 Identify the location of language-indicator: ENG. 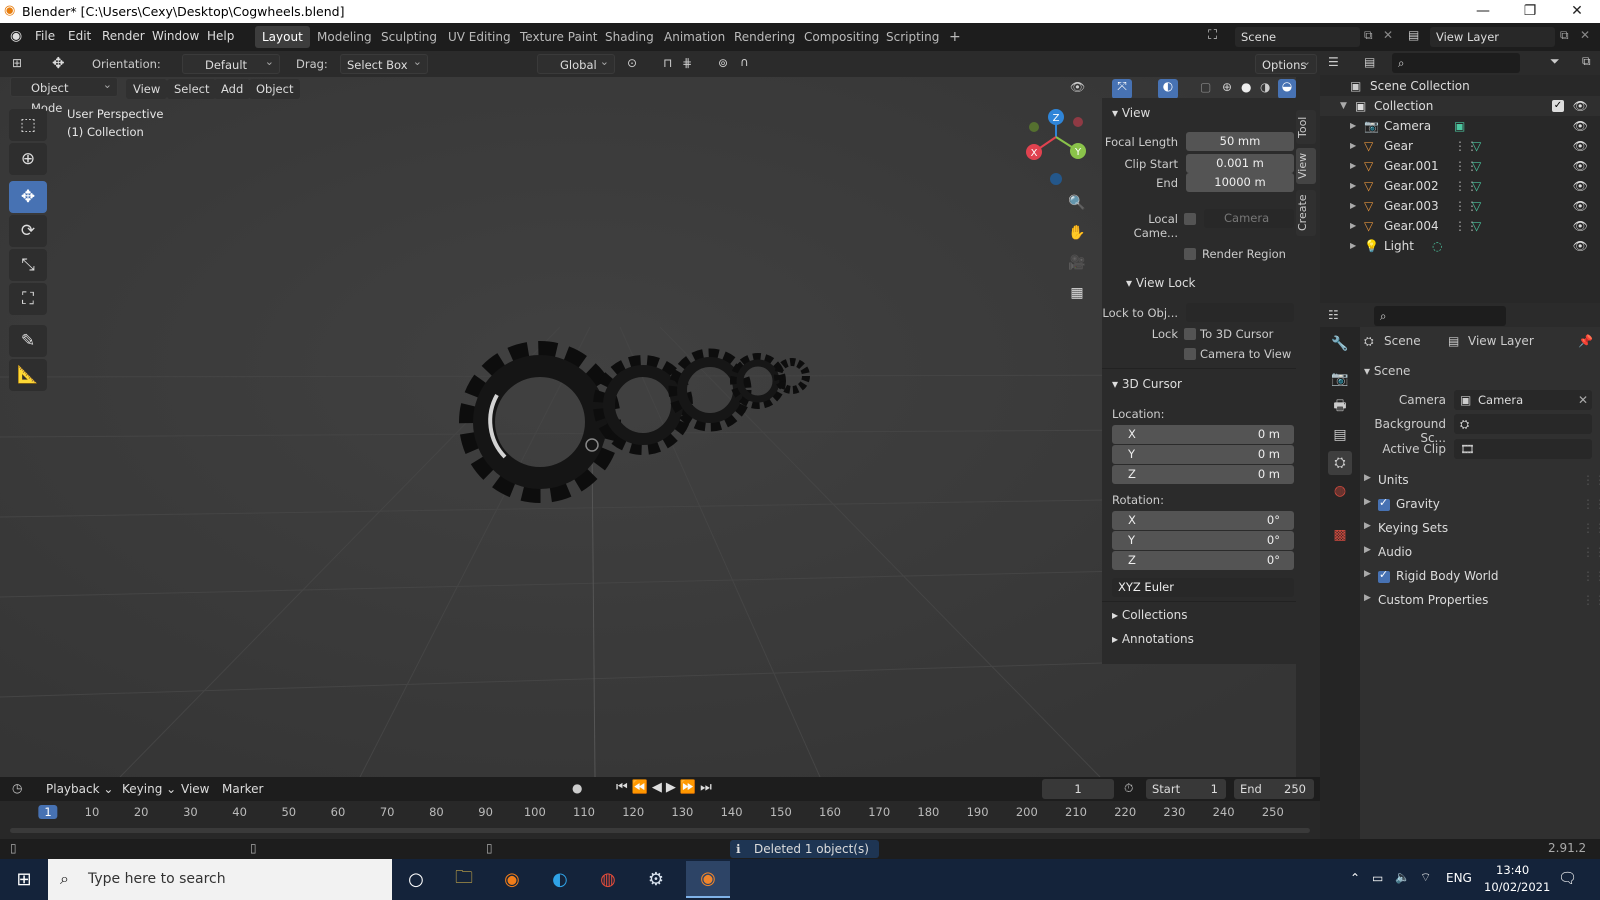
(1459, 878).